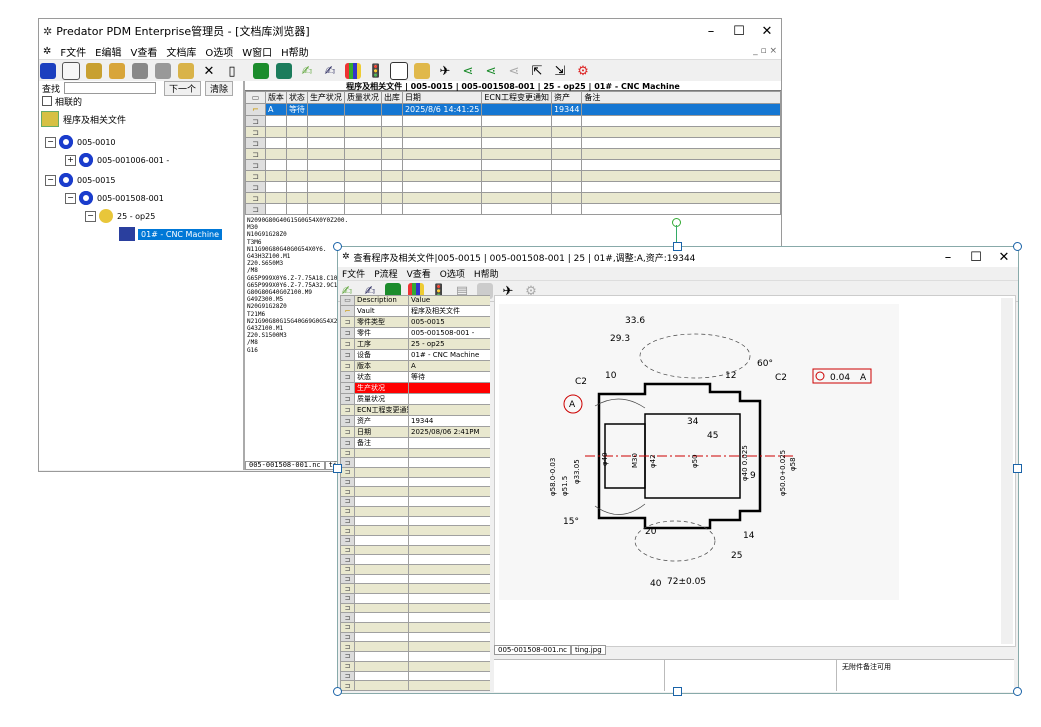 This screenshot has width=1041, height=727. What do you see at coordinates (143, 51) in the screenshot?
I see `menu-view: V查看` at bounding box center [143, 51].